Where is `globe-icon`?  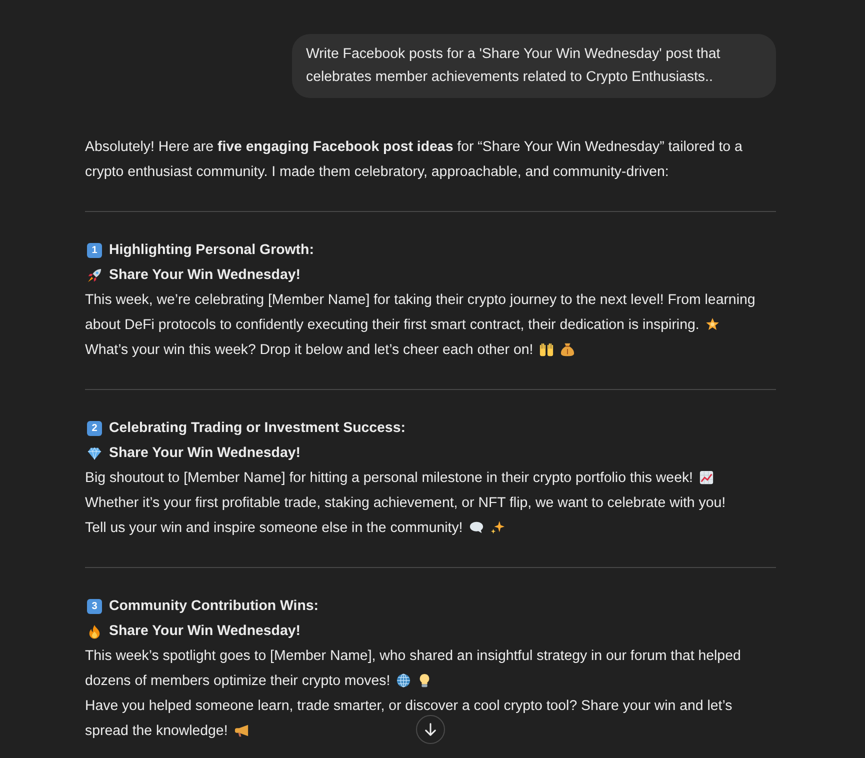
globe-icon is located at coordinates (404, 680).